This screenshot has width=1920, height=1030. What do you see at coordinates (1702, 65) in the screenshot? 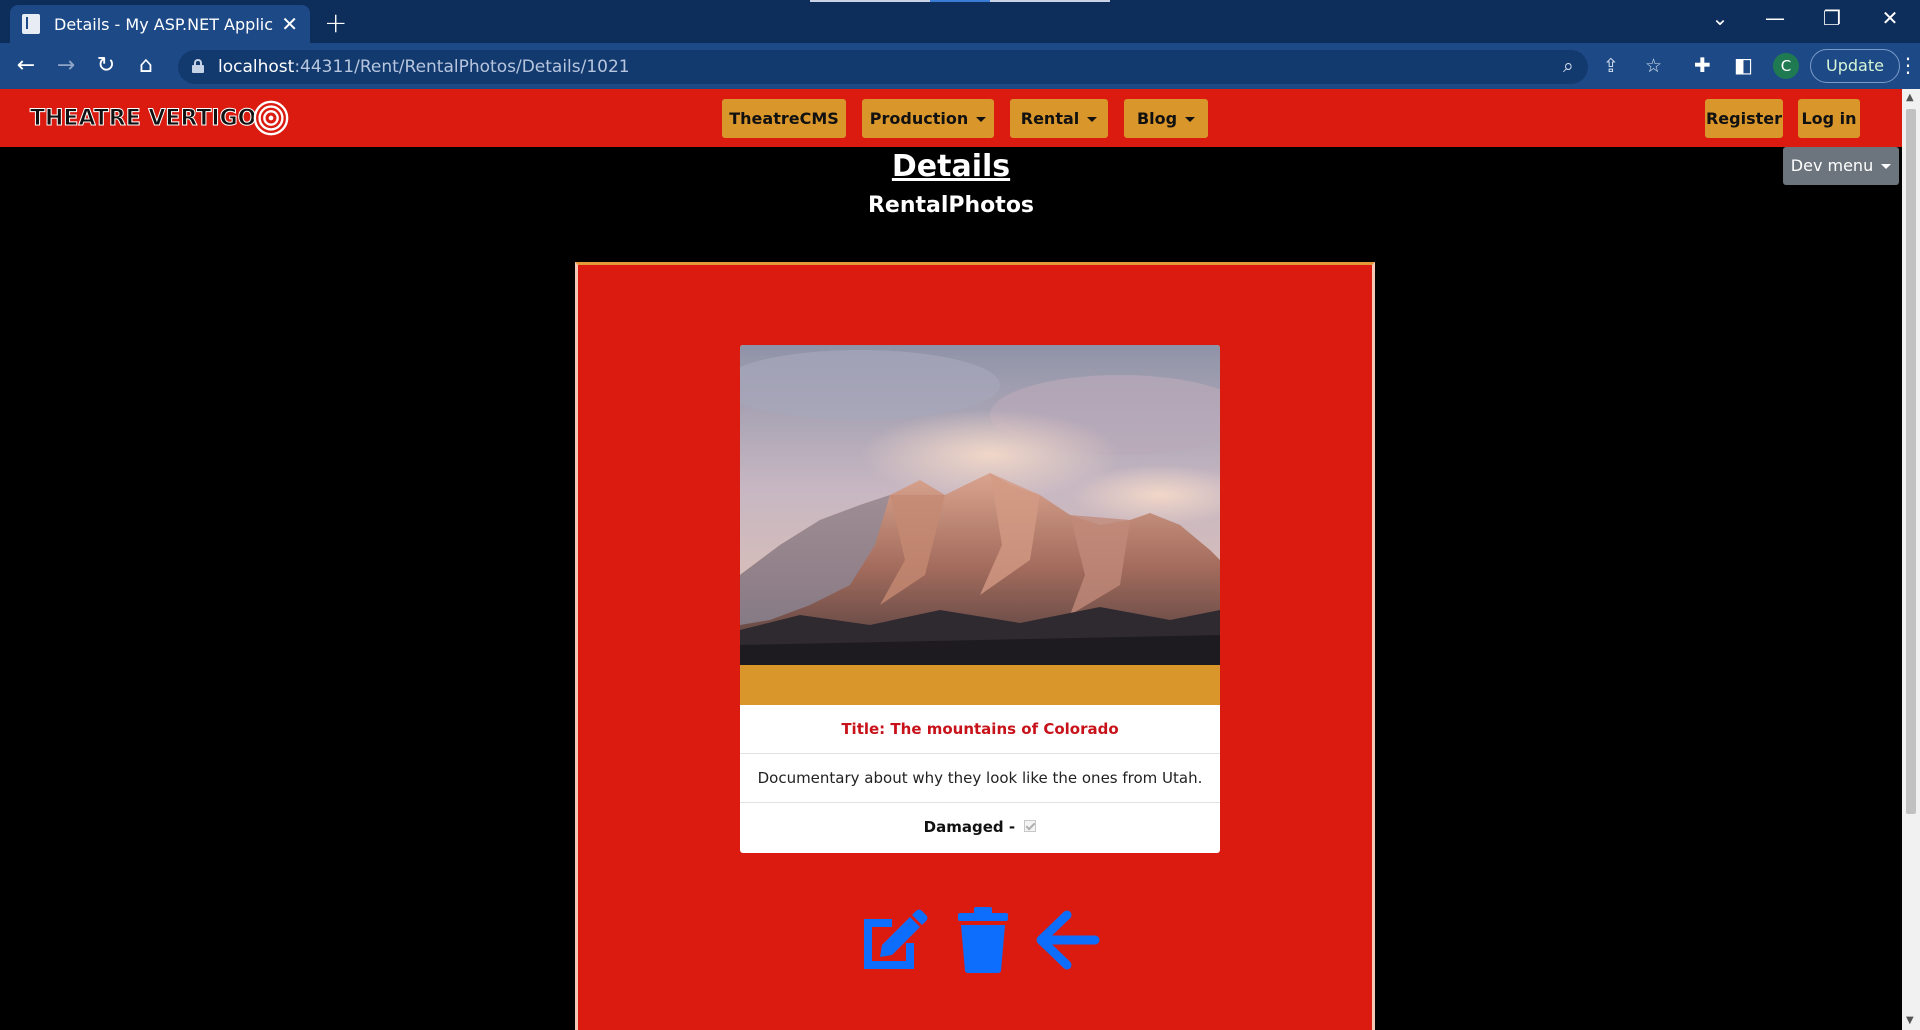
I see `extensions-puzzle-icon: ✚` at bounding box center [1702, 65].